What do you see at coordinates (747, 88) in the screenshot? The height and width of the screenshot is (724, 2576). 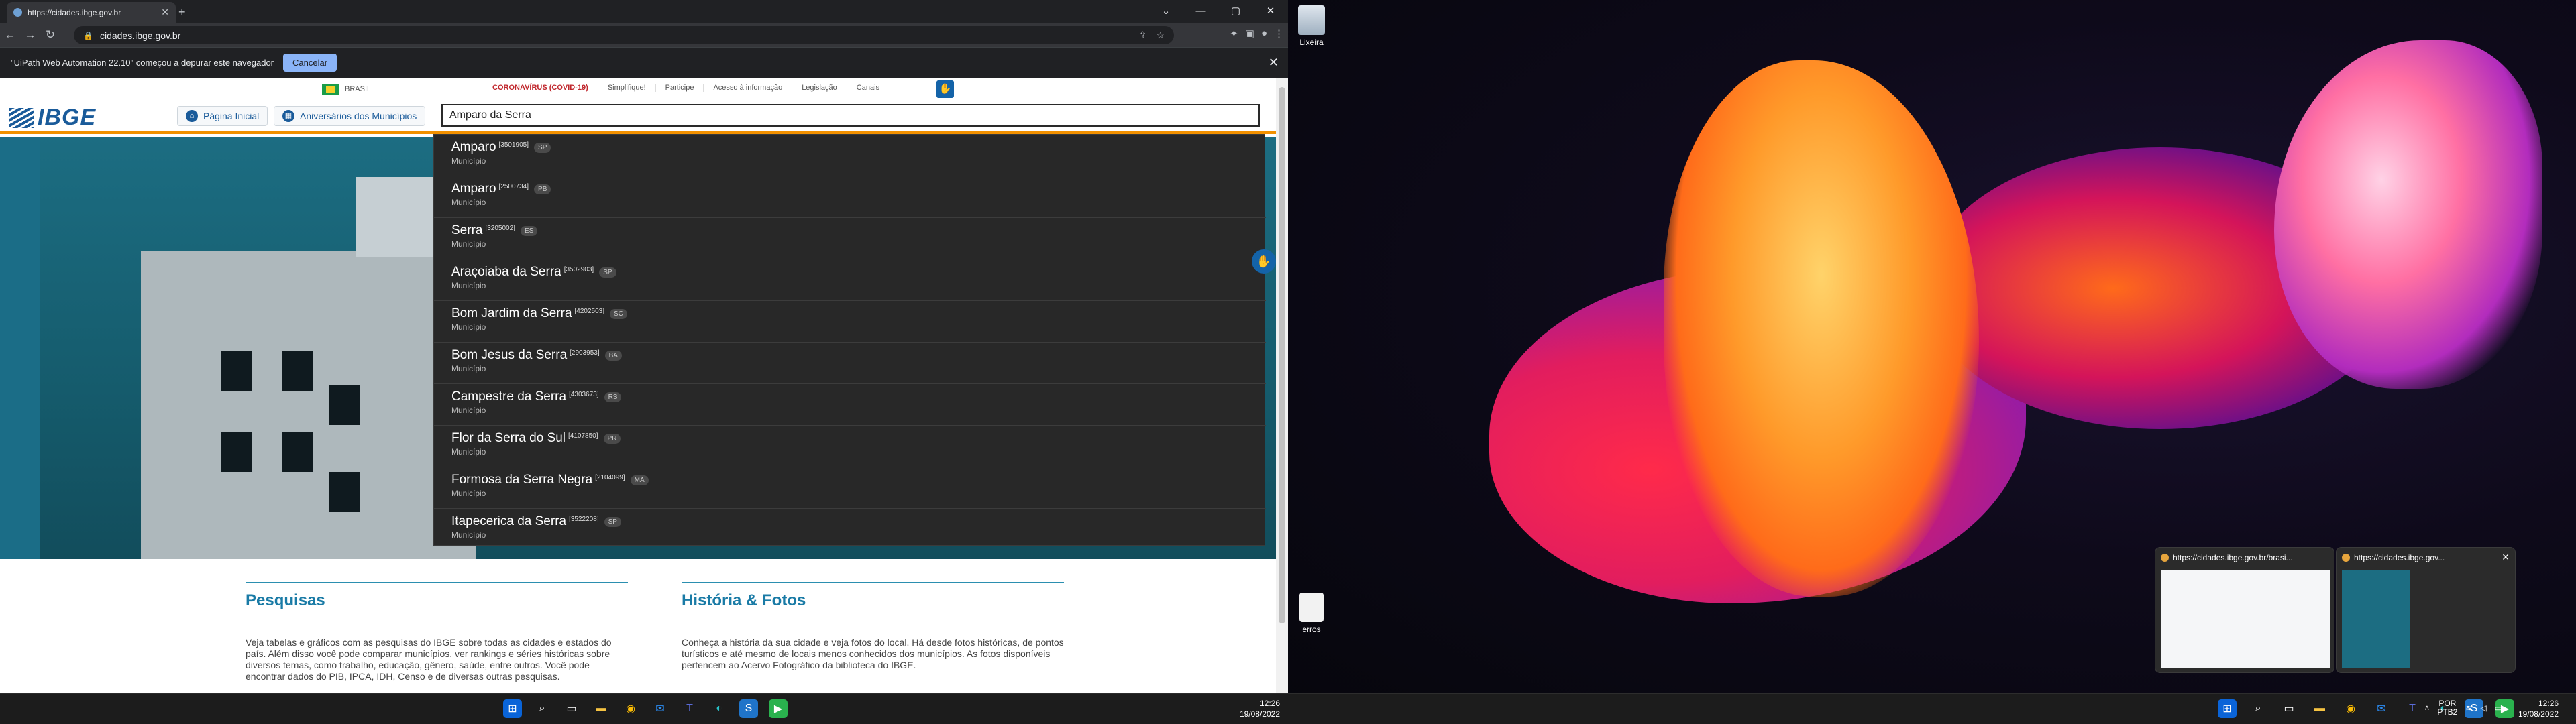 I see `gov-link-acesso: Acesso à informação` at bounding box center [747, 88].